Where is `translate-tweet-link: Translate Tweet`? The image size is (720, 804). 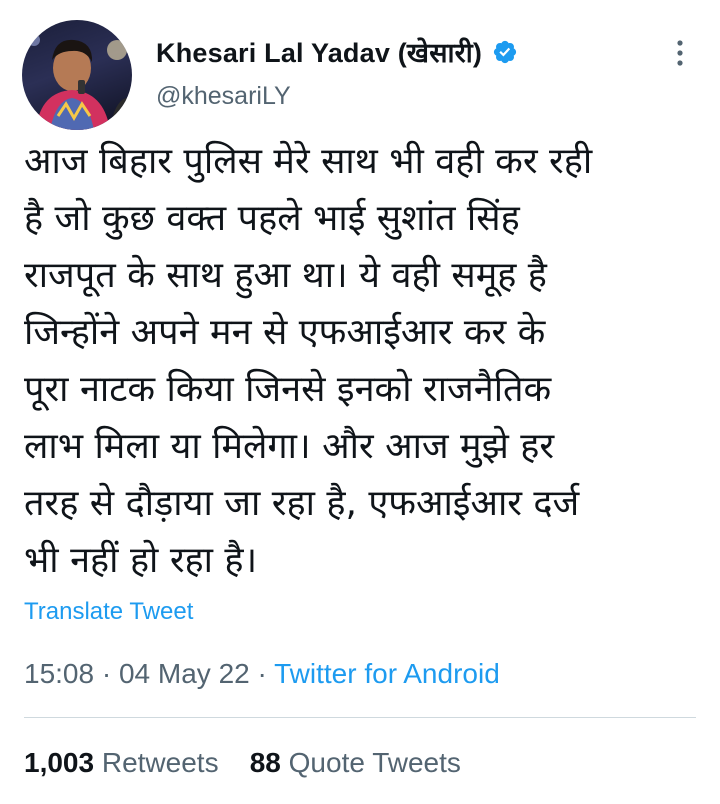
translate-tweet-link: Translate Tweet is located at coordinates (108, 612).